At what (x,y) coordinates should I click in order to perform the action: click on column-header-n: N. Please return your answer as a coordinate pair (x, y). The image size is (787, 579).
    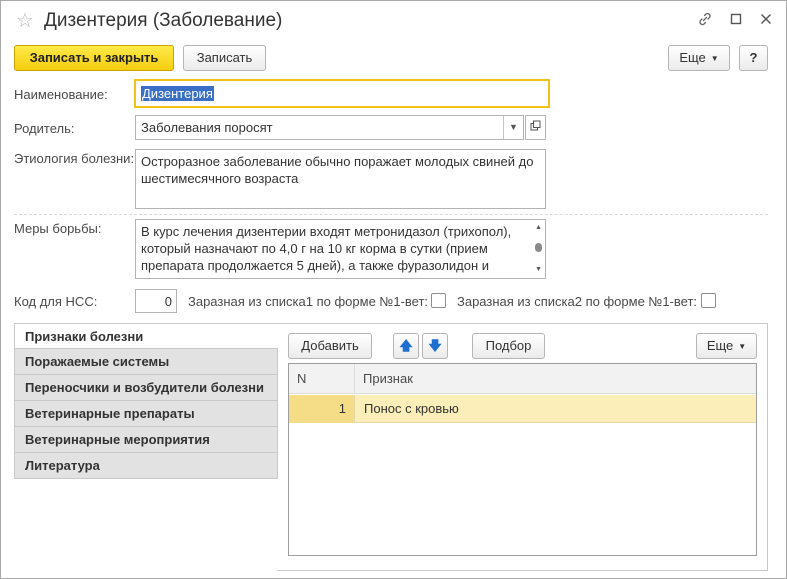
    Looking at the image, I should click on (322, 379).